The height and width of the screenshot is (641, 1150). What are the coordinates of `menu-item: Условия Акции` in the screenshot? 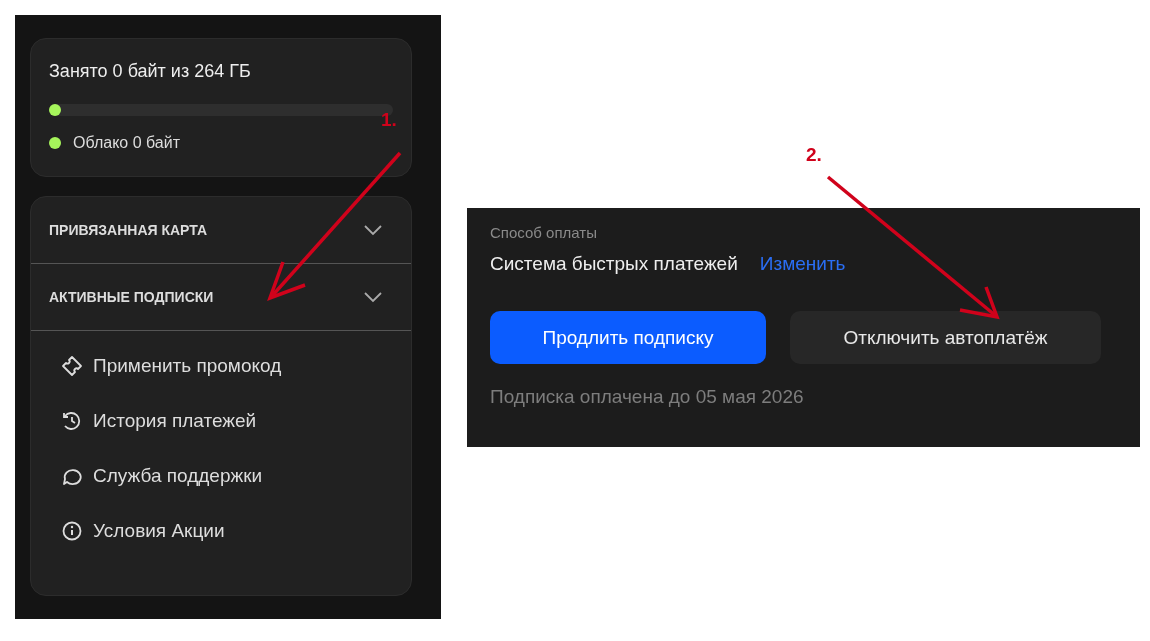 It's located at (143, 531).